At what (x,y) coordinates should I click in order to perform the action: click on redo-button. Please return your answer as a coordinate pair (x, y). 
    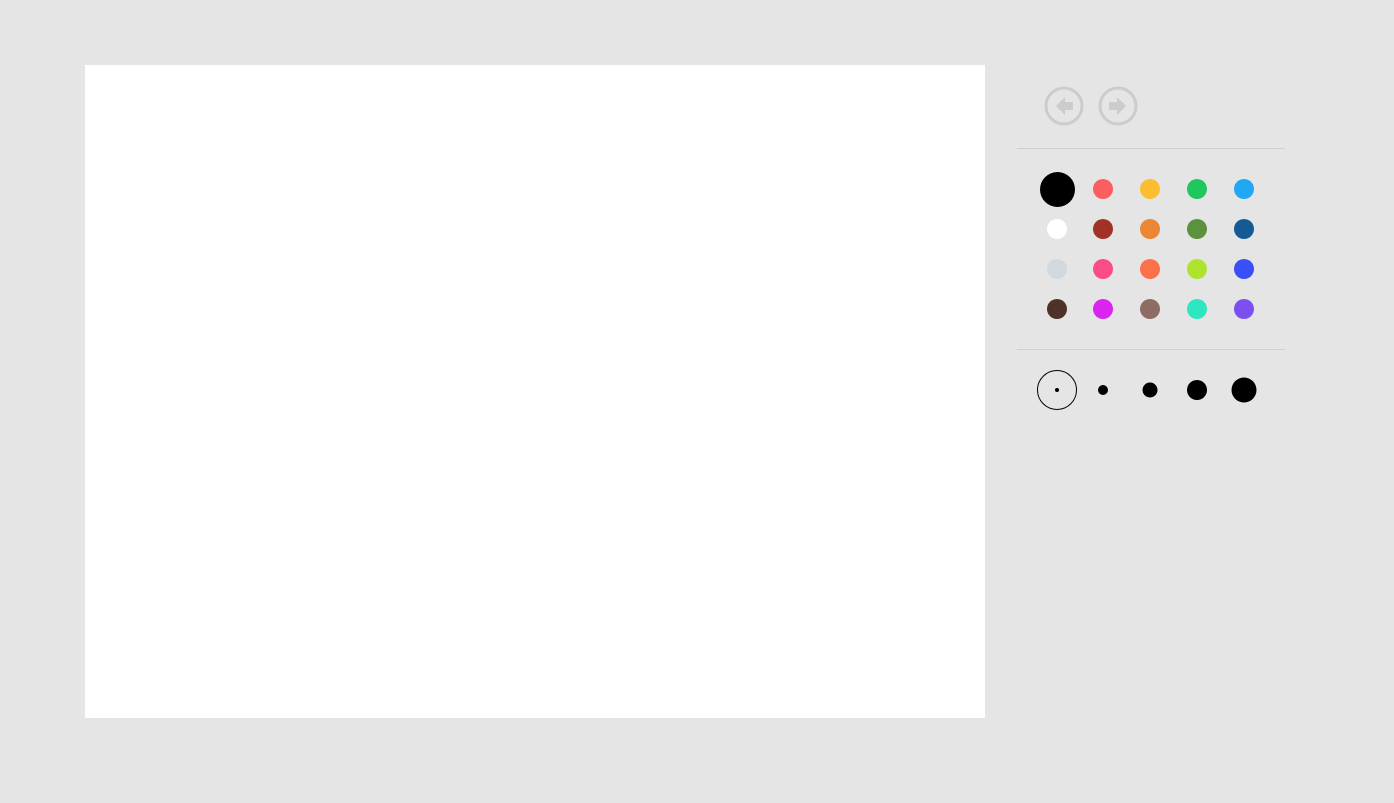
    Looking at the image, I should click on (1118, 106).